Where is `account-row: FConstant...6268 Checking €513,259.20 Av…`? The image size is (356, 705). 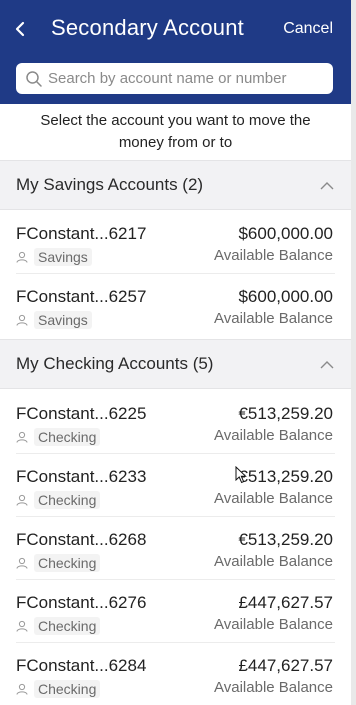
account-row: FConstant...6268 Checking €513,259.20 Av… is located at coordinates (175, 548).